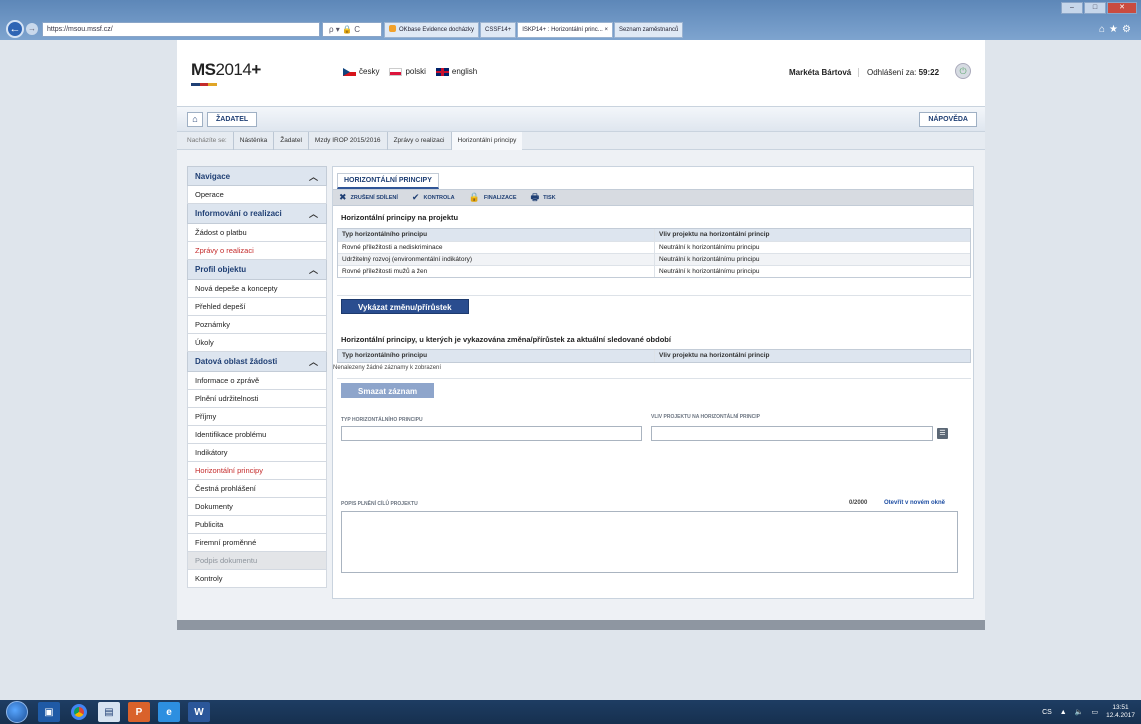 The height and width of the screenshot is (724, 1141). Describe the element at coordinates (139, 712) in the screenshot. I see `powerpoint-icon: P` at that location.